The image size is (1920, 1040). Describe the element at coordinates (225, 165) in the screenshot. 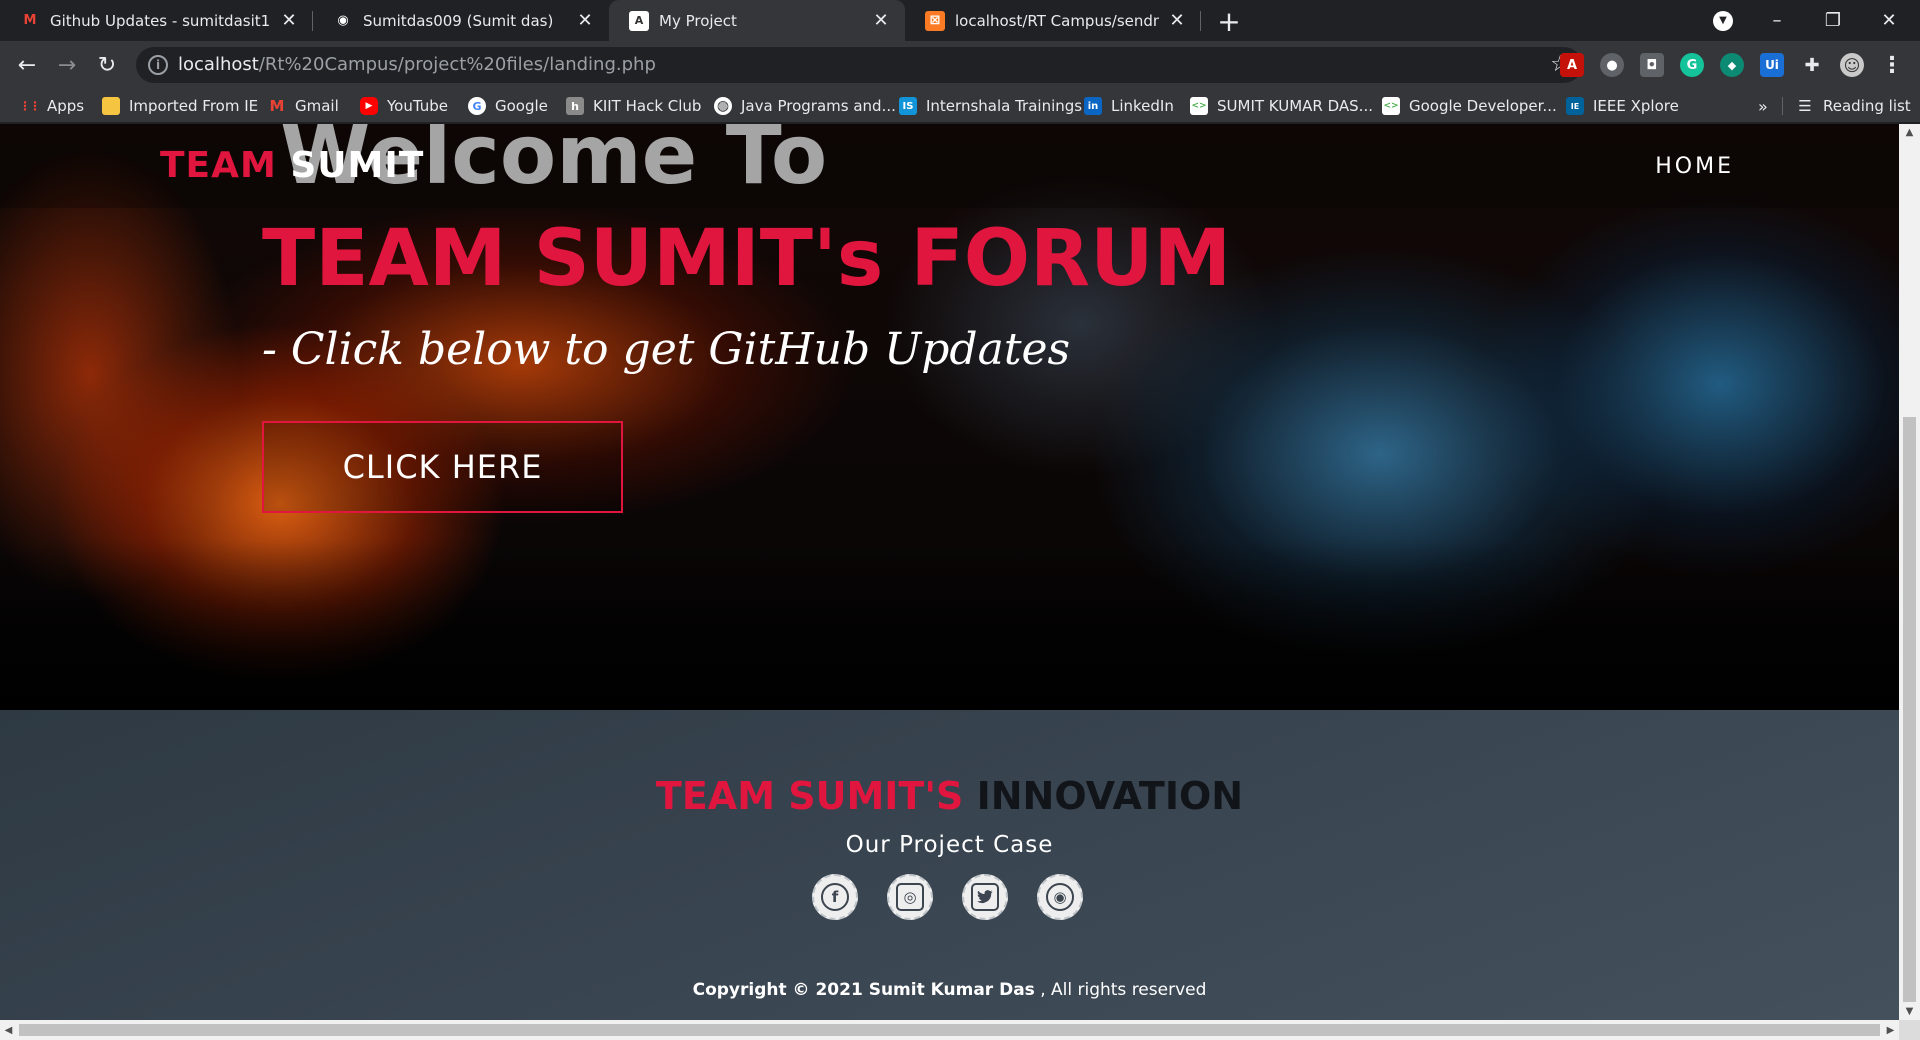

I see `logo-team: TEAM` at that location.